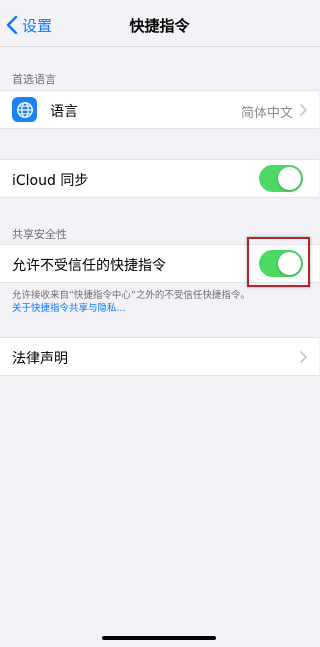 This screenshot has height=647, width=320. I want to click on untrusted-shortcuts-label: 允许不受信任的快捷指令, so click(89, 266).